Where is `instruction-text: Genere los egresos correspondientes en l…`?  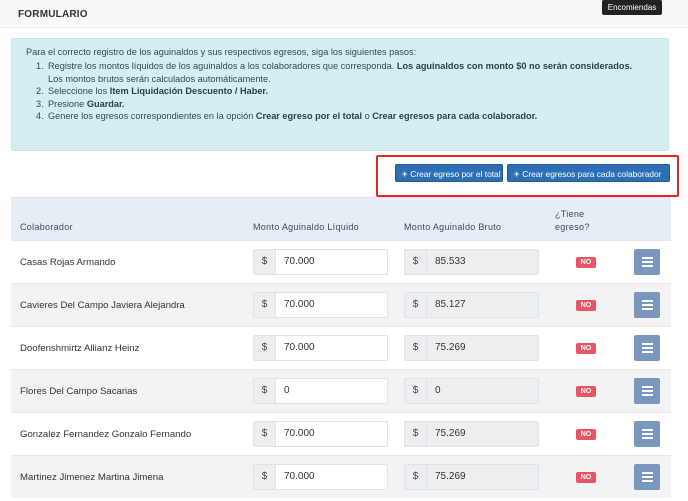 instruction-text: Genere los egresos correspondientes en l… is located at coordinates (152, 116).